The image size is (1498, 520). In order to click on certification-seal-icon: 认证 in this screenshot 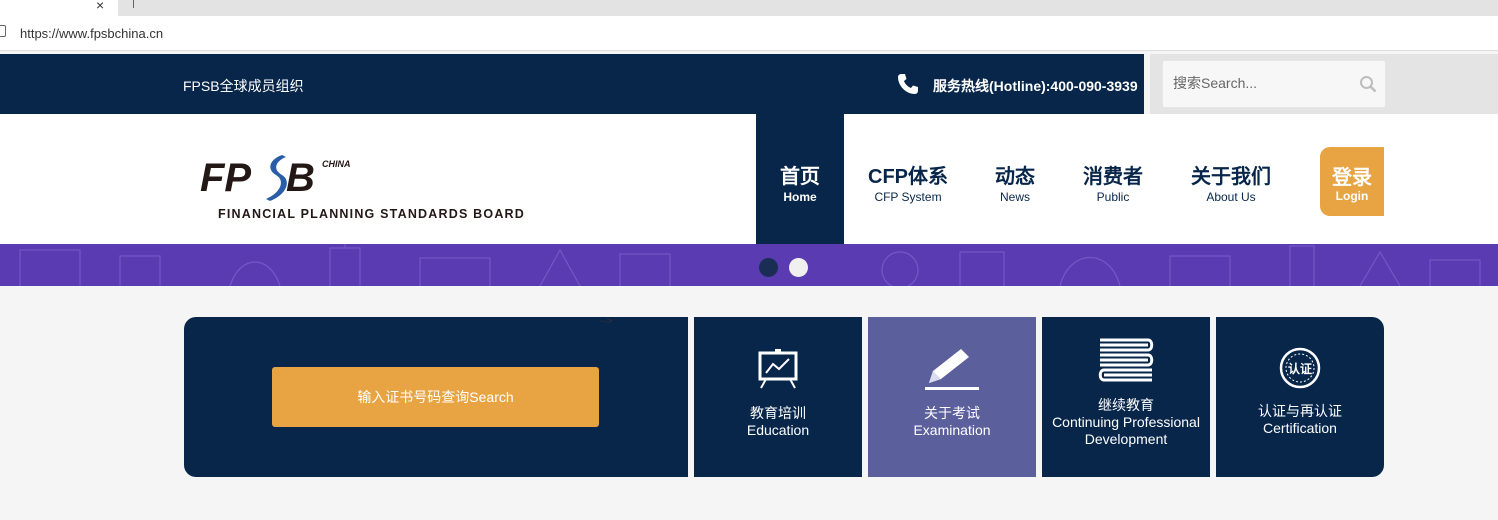, I will do `click(1300, 368)`.